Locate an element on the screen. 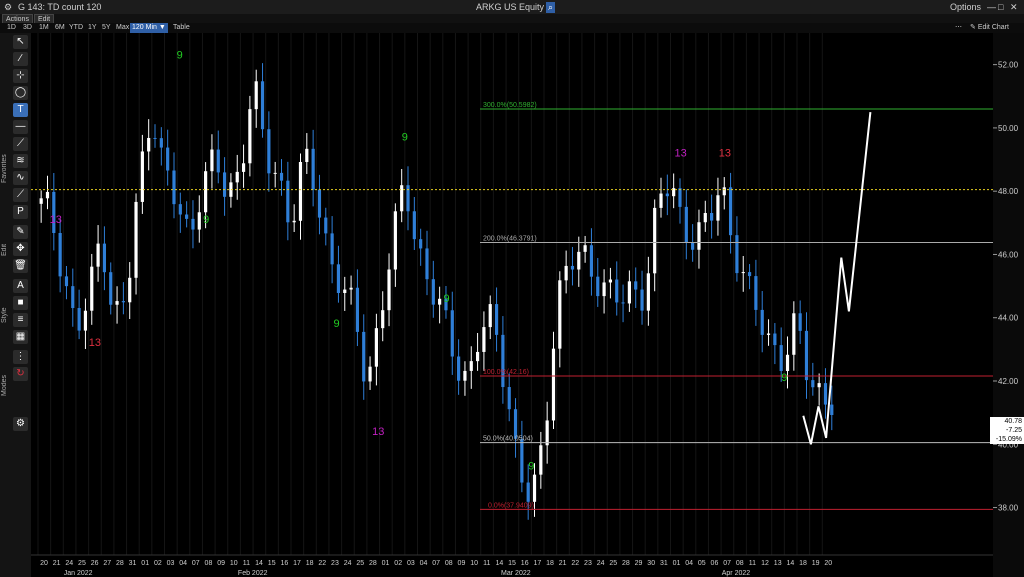 The width and height of the screenshot is (1024, 577). settings-icon: ⚙ is located at coordinates (20, 424).